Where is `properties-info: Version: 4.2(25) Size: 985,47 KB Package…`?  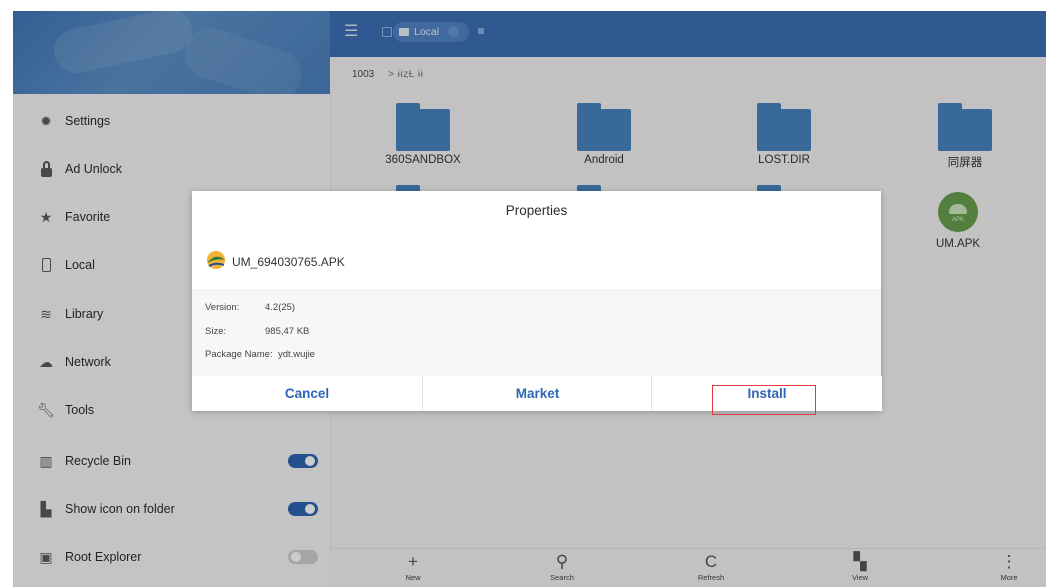 properties-info: Version: 4.2(25) Size: 985,47 KB Package… is located at coordinates (536, 333).